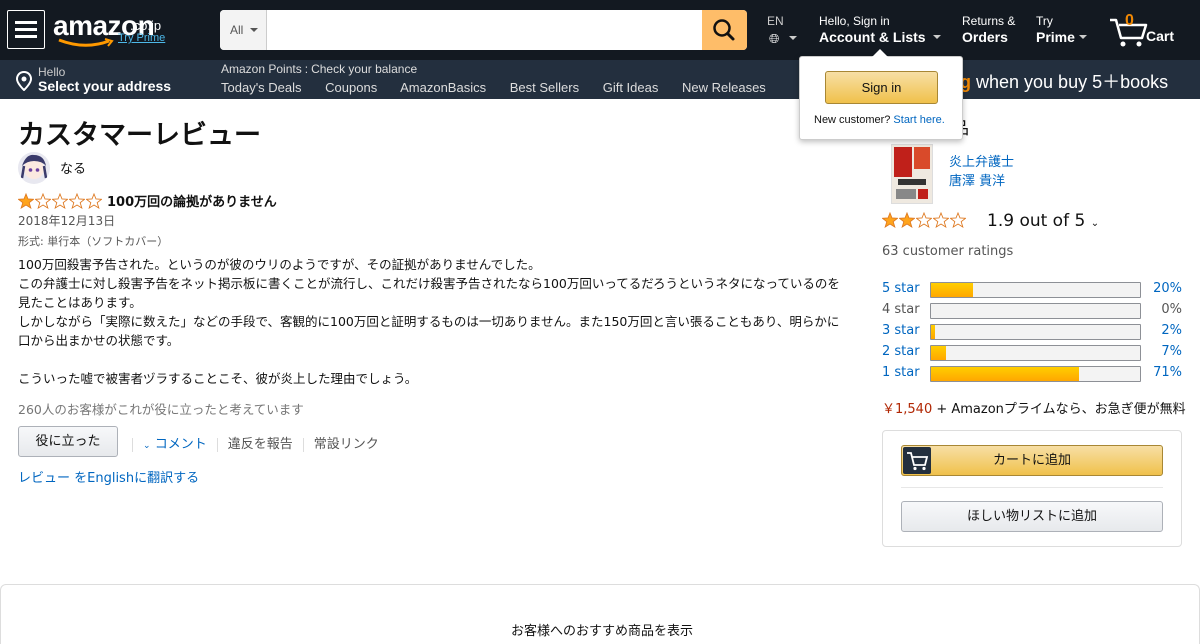 This screenshot has width=1200, height=644. I want to click on reviewer-name: なる, so click(73, 167).